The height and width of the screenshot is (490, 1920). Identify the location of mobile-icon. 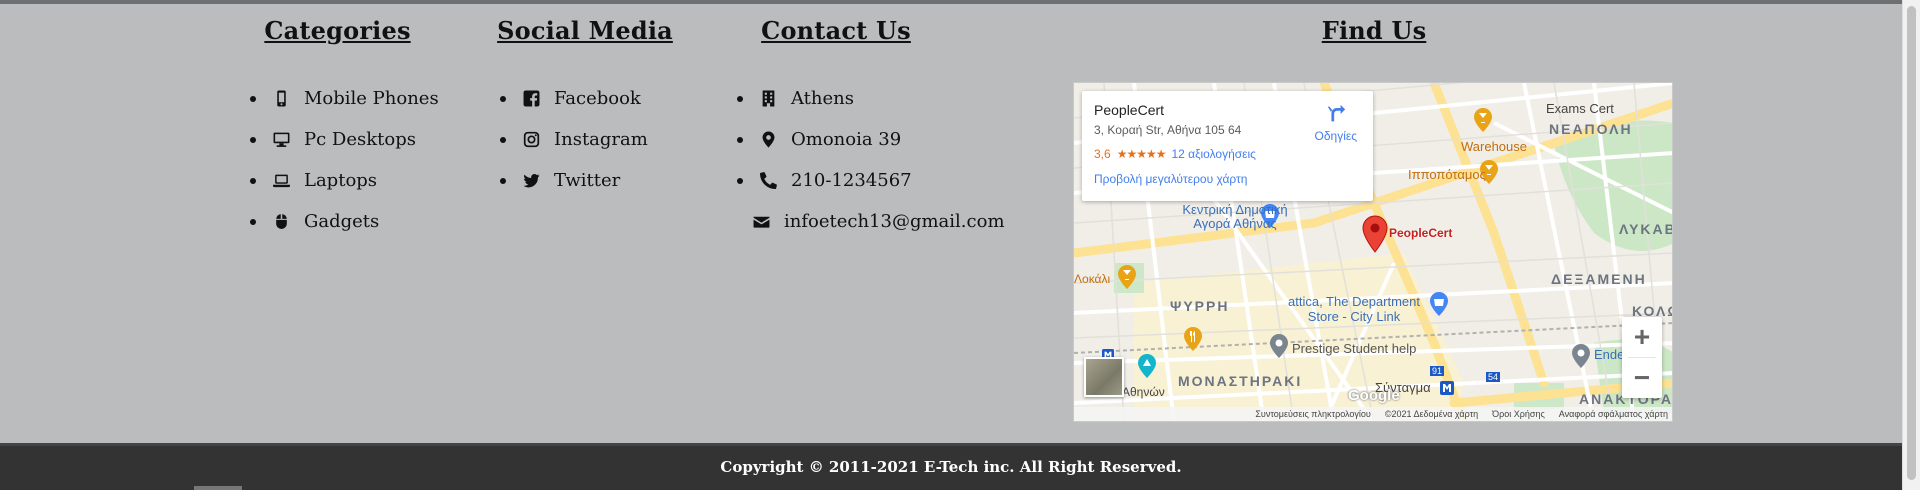
(281, 99).